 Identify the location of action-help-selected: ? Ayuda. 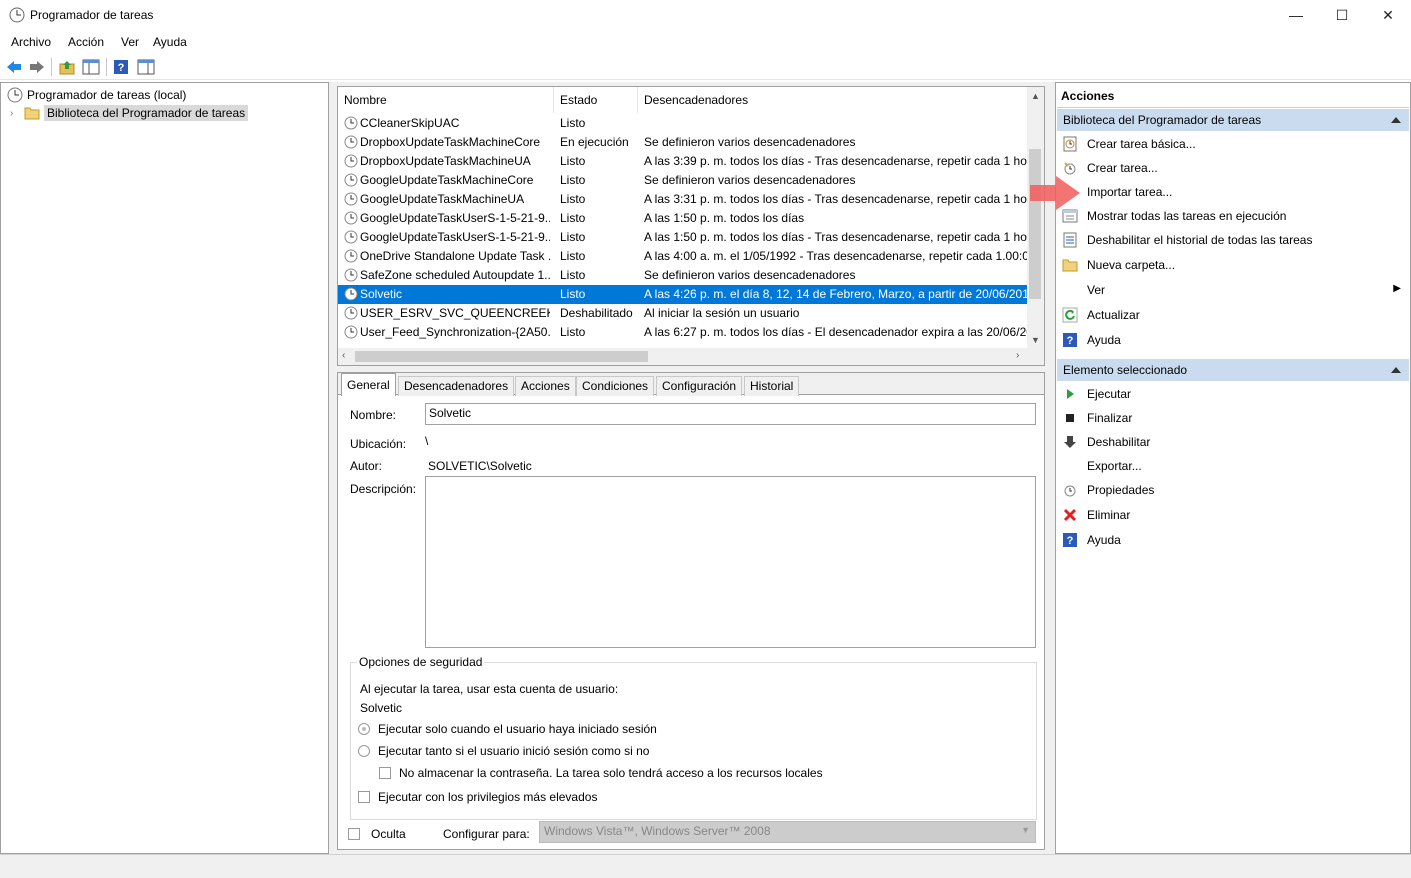
(1234, 540).